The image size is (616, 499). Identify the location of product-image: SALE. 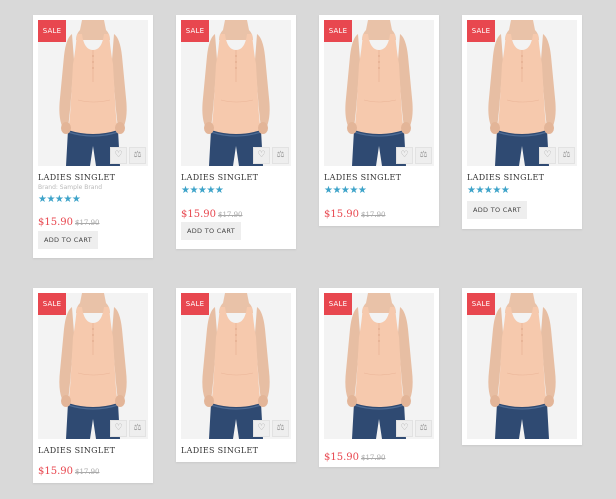
(522, 366).